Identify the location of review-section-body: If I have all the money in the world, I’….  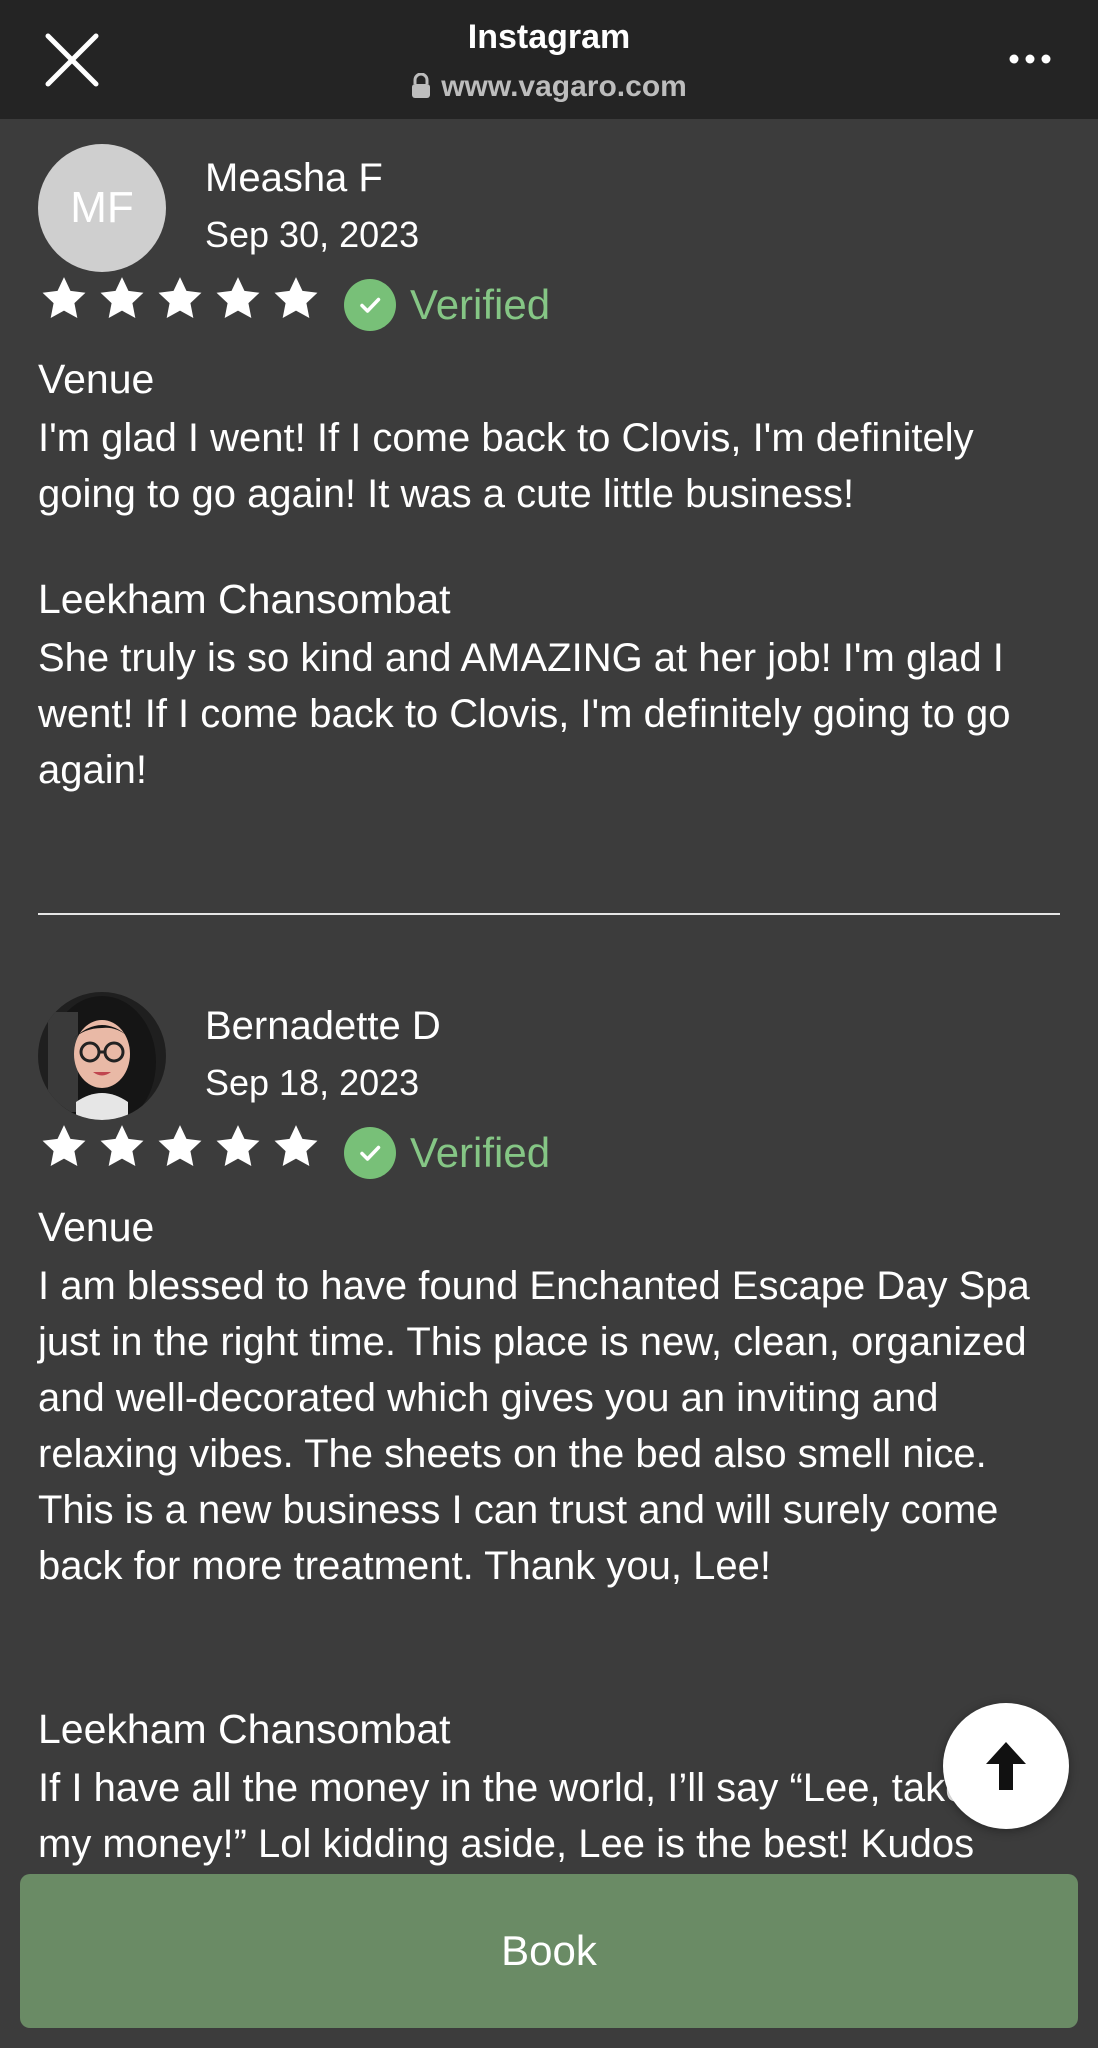
(528, 1816).